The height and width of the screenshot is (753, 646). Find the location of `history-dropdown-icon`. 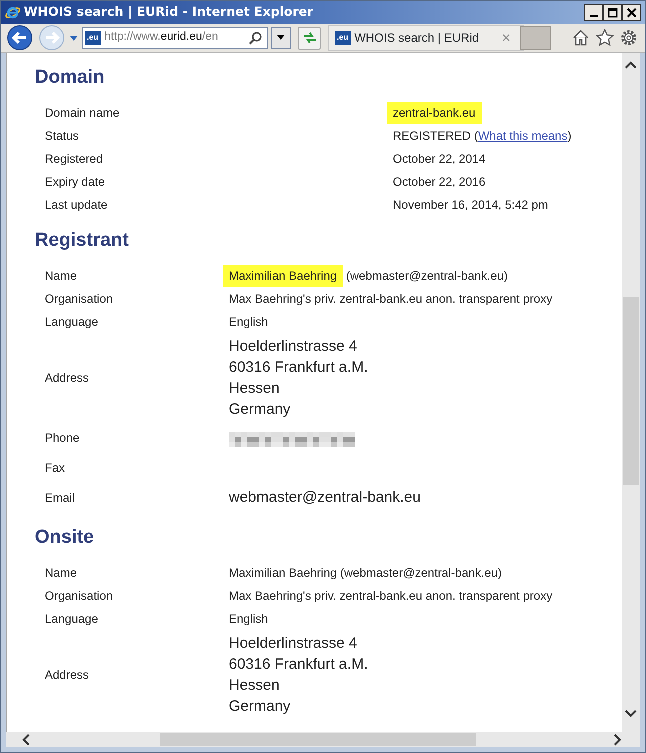

history-dropdown-icon is located at coordinates (74, 38).